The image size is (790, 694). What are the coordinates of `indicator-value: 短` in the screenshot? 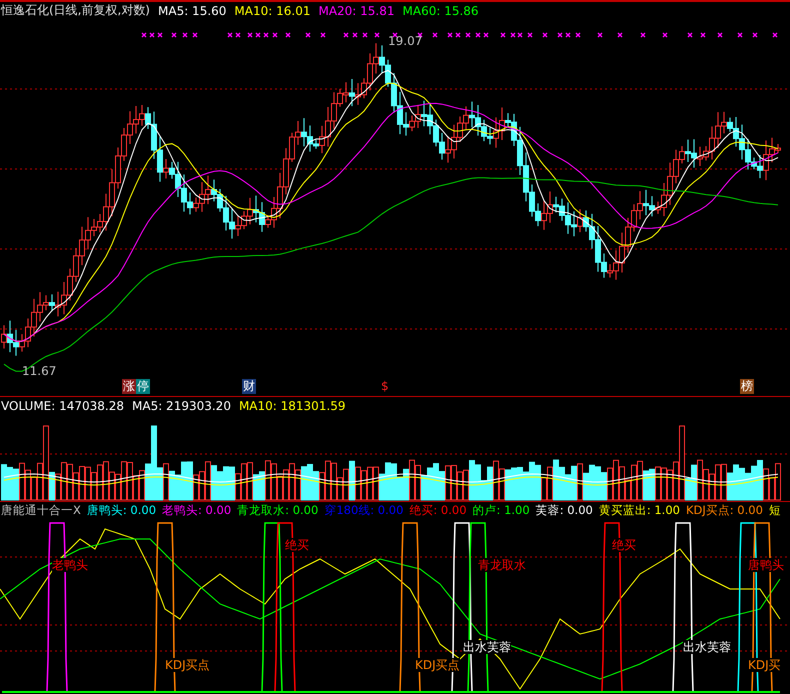 It's located at (774, 510).